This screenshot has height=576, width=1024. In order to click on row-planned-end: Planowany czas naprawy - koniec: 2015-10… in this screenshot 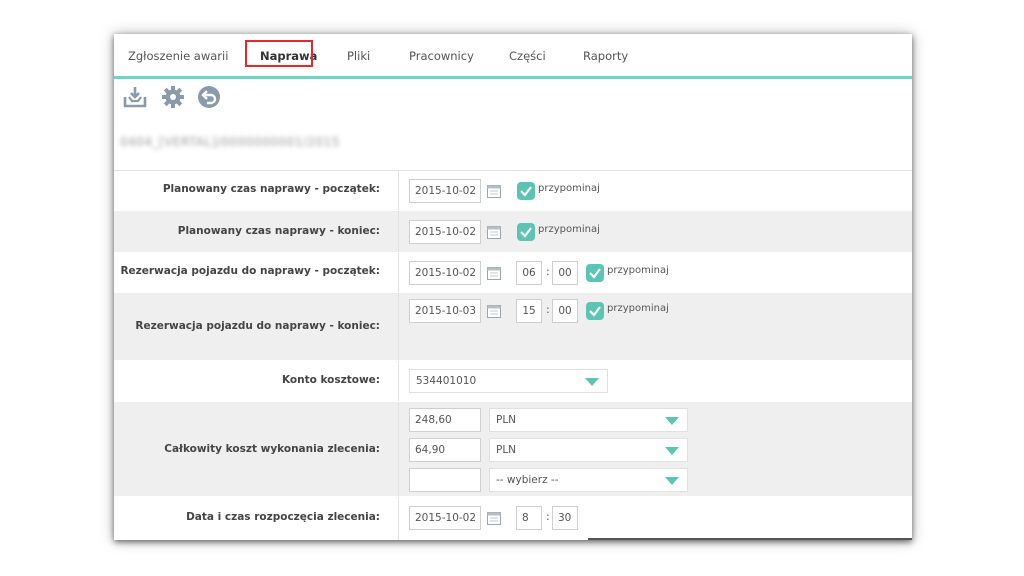, I will do `click(513, 231)`.